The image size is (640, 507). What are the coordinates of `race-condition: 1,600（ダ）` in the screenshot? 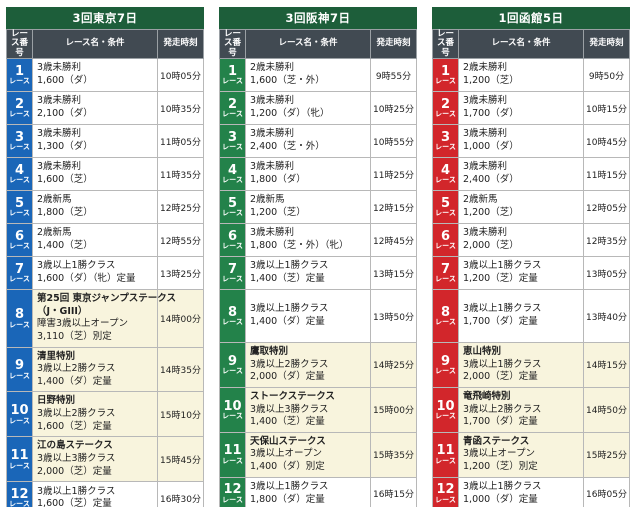 It's located at (65, 81).